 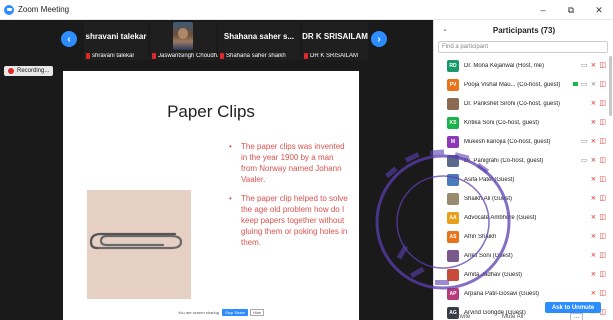 I want to click on previous-page-button: ‹, so click(x=69, y=39).